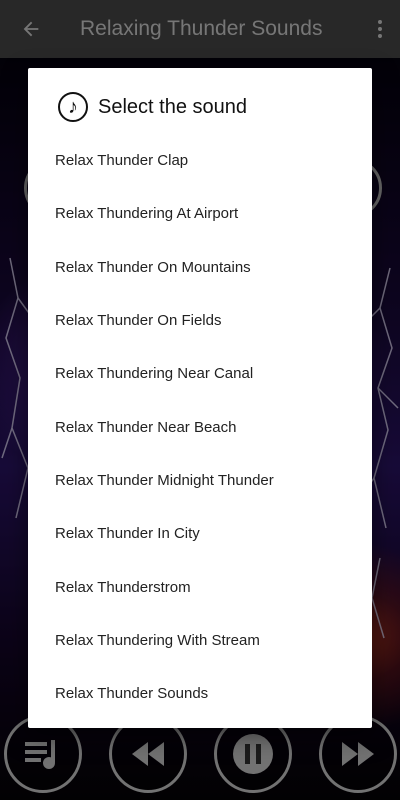  What do you see at coordinates (200, 586) in the screenshot?
I see `sound-item-thunderstrom: Relax Thunderstrom` at bounding box center [200, 586].